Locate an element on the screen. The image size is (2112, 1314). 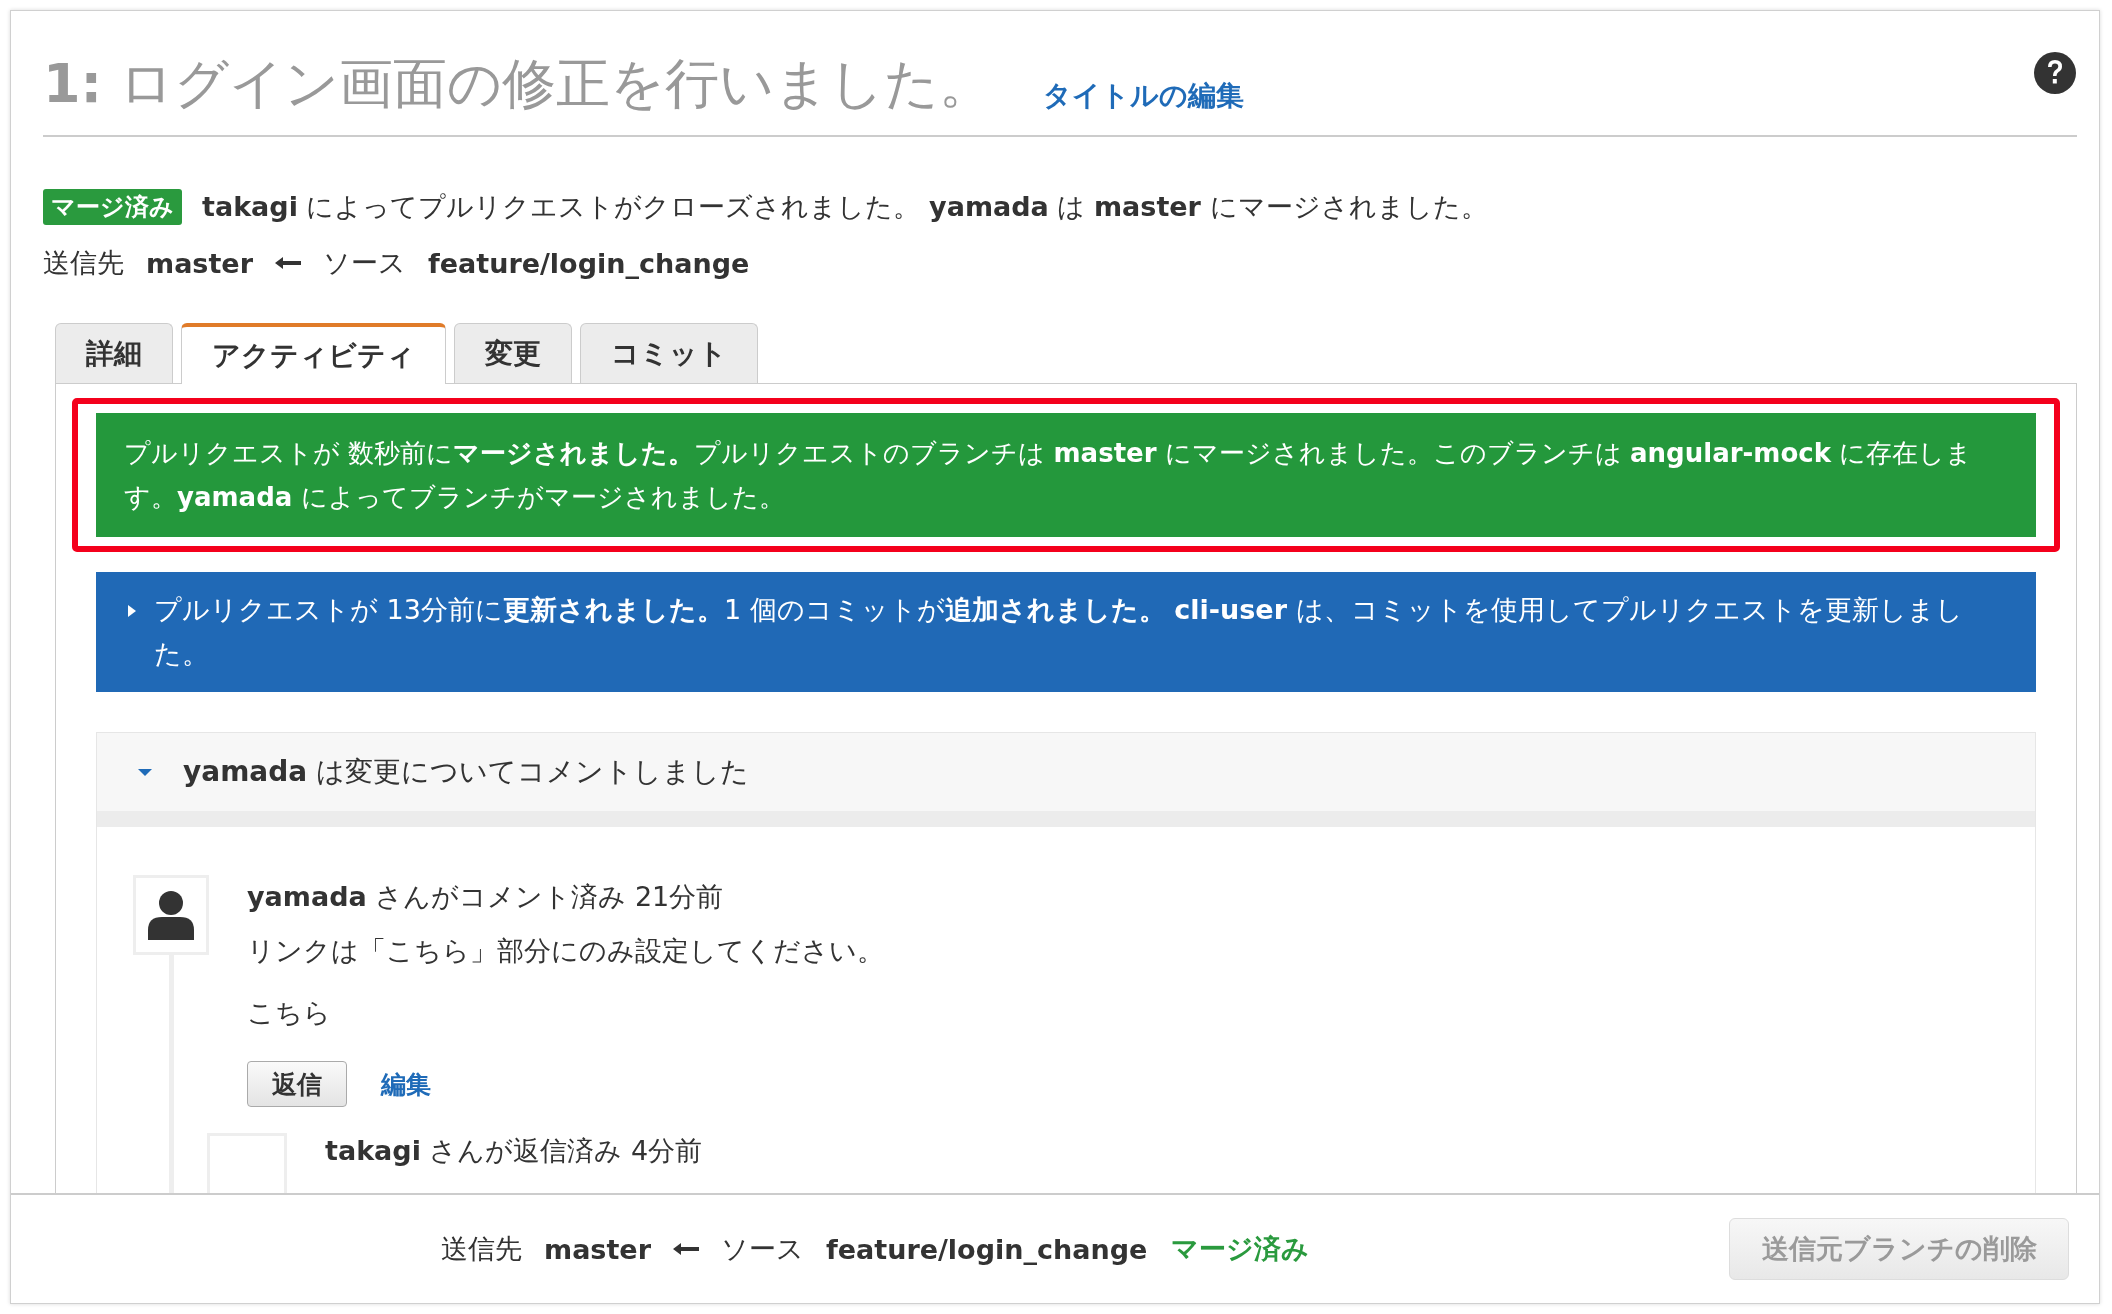
status-message: takagi によってプルリクエストがクローズされました。 yamada は master にマージされました。 is located at coordinates (845, 207).